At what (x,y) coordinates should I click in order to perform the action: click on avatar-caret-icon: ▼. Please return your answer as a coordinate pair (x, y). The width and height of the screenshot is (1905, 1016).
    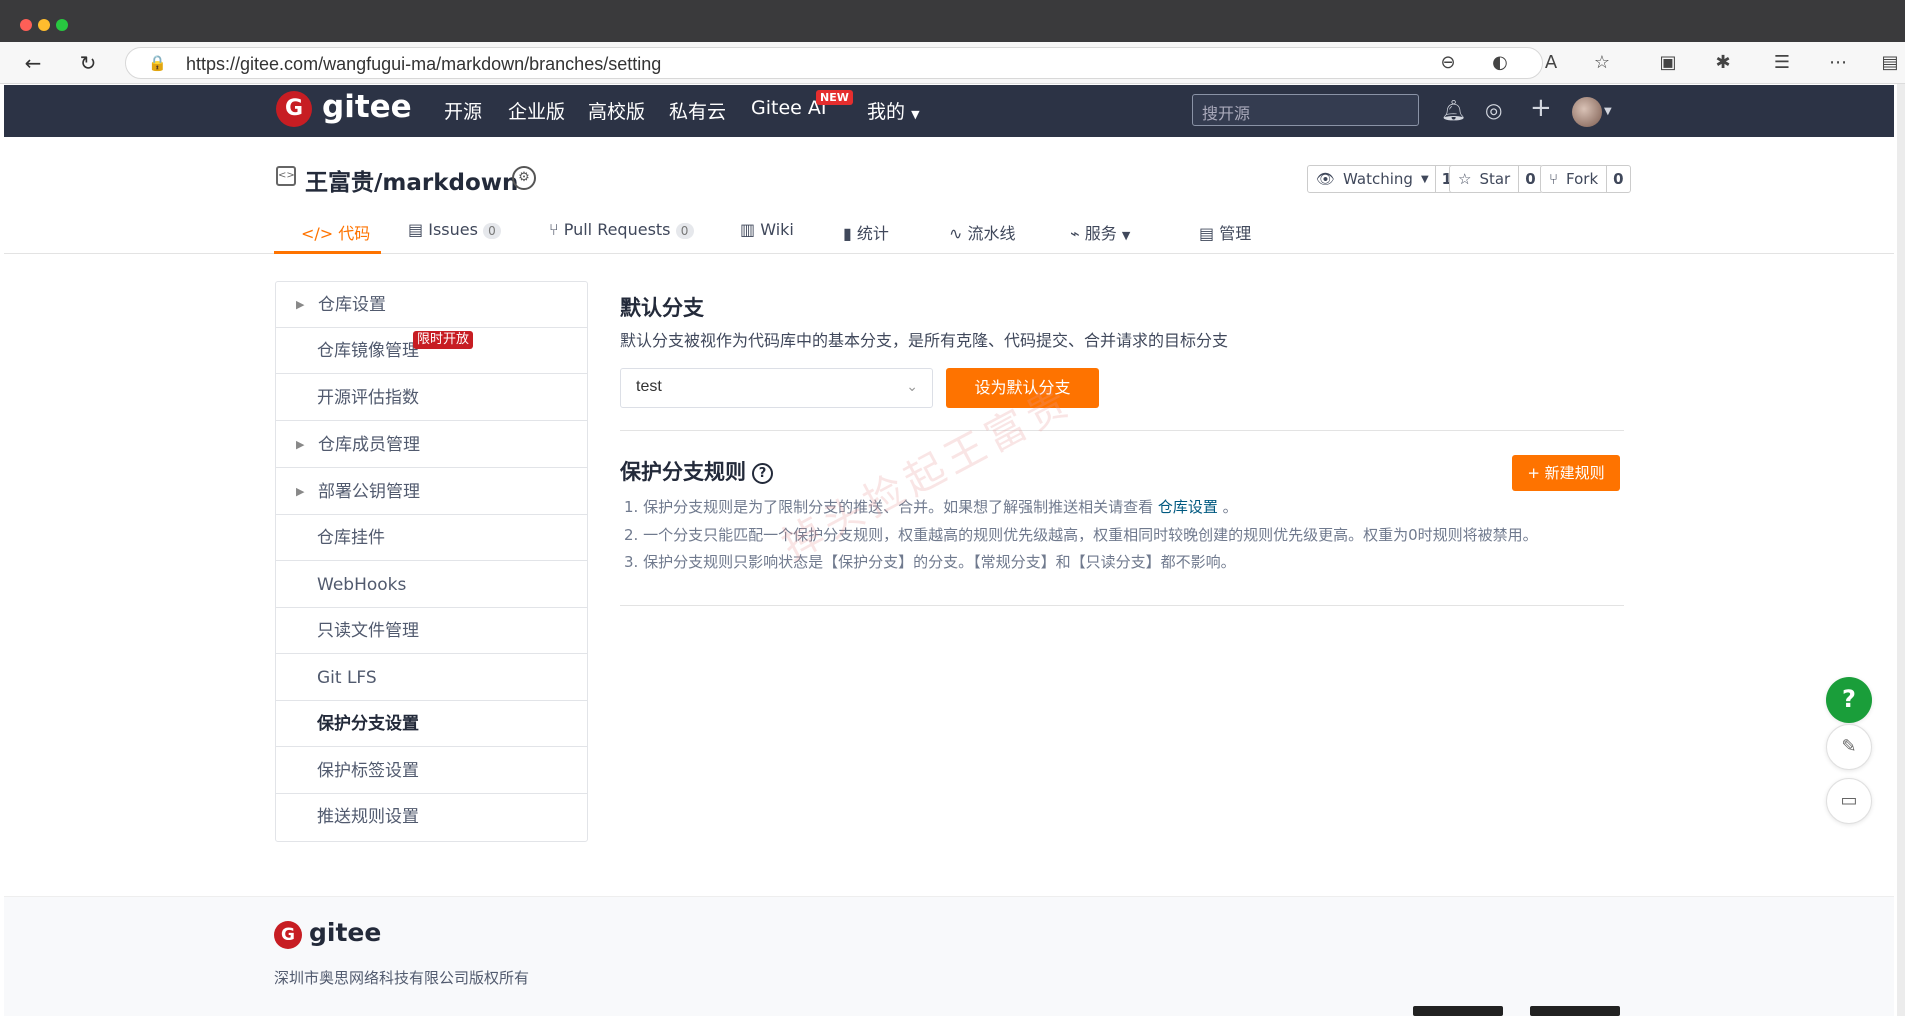
    Looking at the image, I should click on (1608, 111).